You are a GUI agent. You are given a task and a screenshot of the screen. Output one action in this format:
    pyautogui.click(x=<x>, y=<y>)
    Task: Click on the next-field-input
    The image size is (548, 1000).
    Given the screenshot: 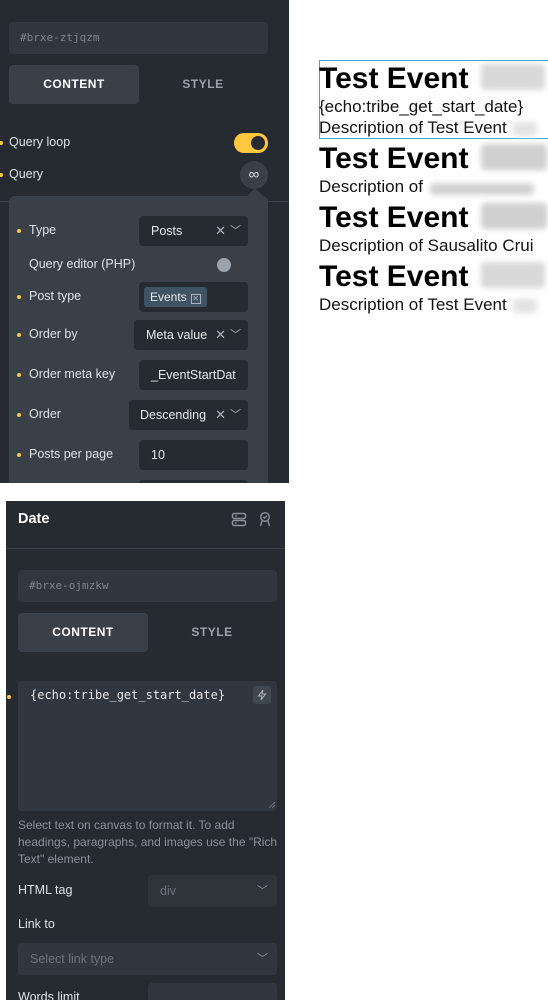 What is the action you would take?
    pyautogui.click(x=193, y=481)
    